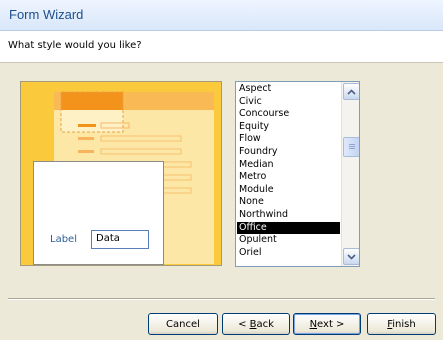  I want to click on scroll-up-button, so click(351, 91).